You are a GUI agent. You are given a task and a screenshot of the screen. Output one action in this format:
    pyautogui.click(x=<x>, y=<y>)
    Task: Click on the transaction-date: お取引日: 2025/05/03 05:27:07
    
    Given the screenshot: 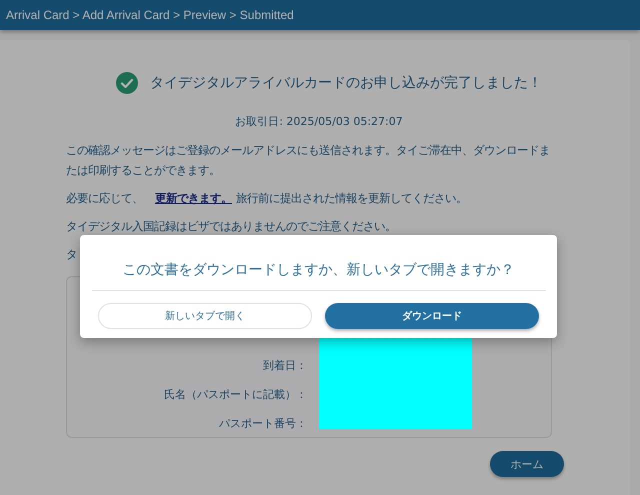 What is the action you would take?
    pyautogui.click(x=319, y=121)
    